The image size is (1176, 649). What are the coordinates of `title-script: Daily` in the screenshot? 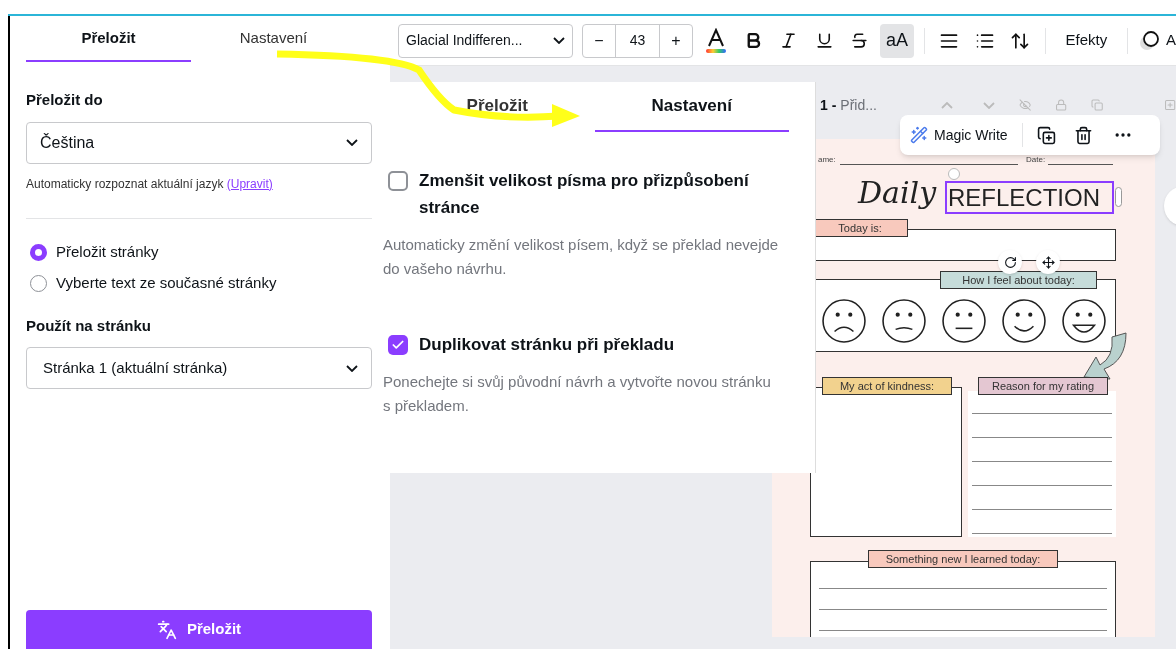 It's located at (897, 193).